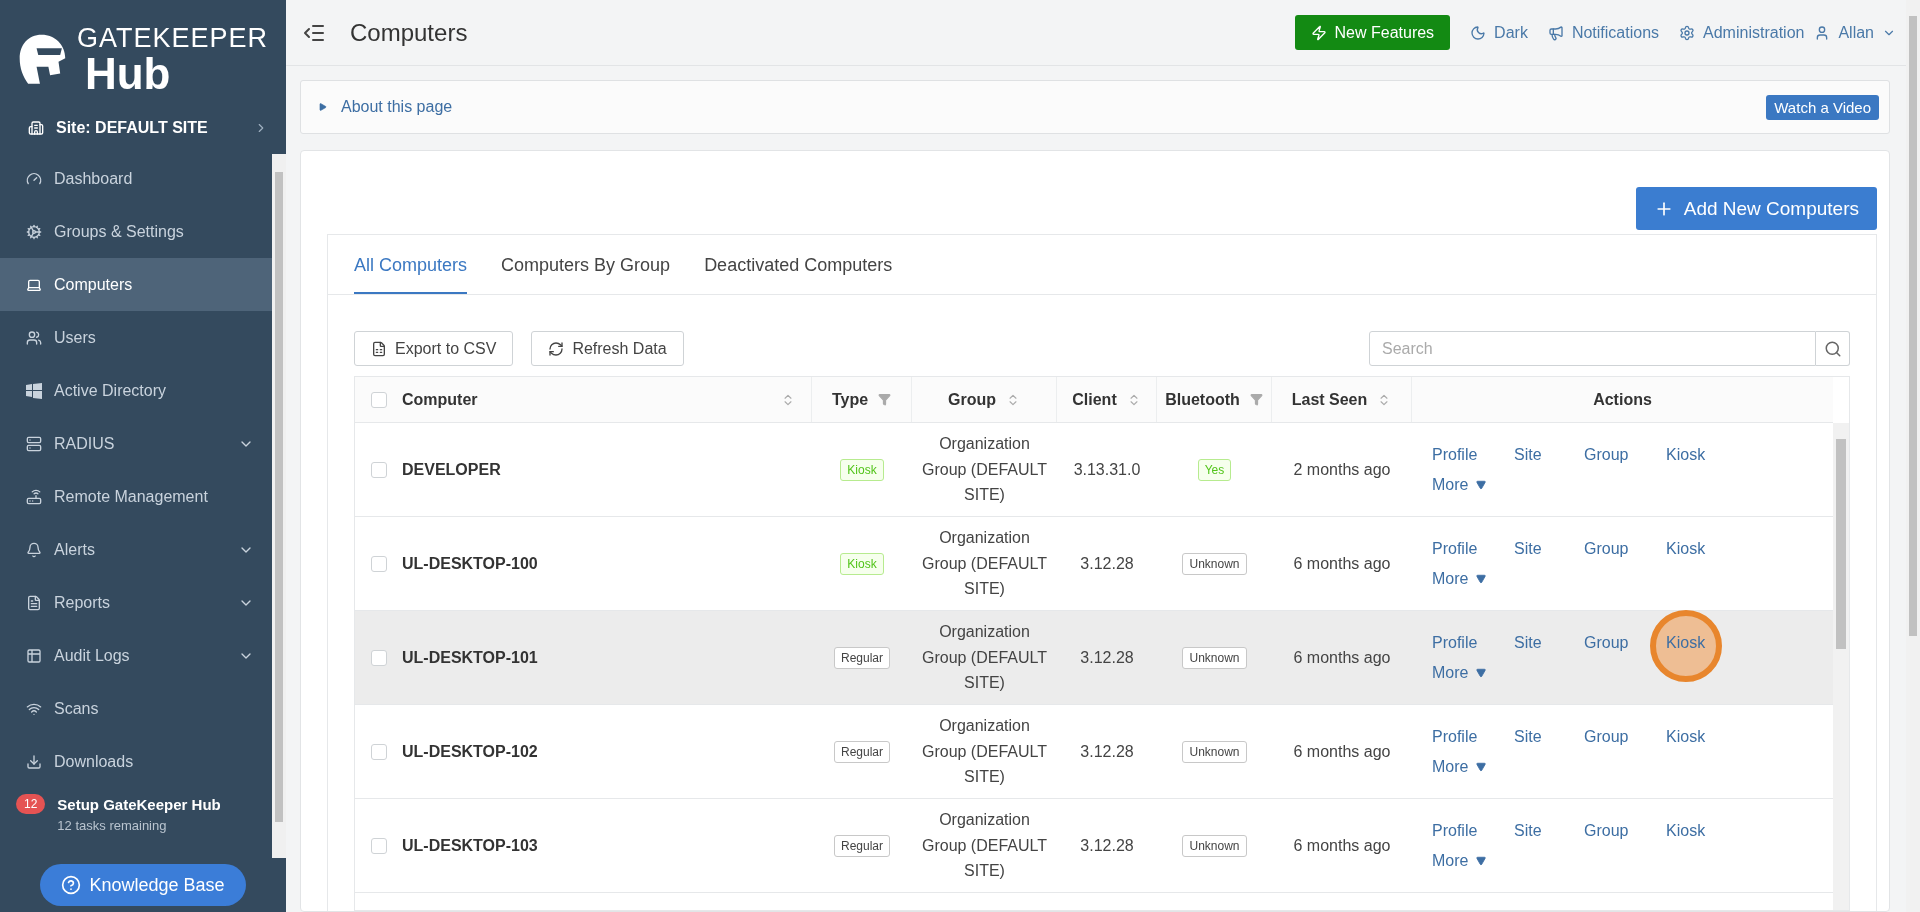 The width and height of the screenshot is (1920, 912). What do you see at coordinates (136, 655) in the screenshot?
I see `sidebar-item: Audit Logs` at bounding box center [136, 655].